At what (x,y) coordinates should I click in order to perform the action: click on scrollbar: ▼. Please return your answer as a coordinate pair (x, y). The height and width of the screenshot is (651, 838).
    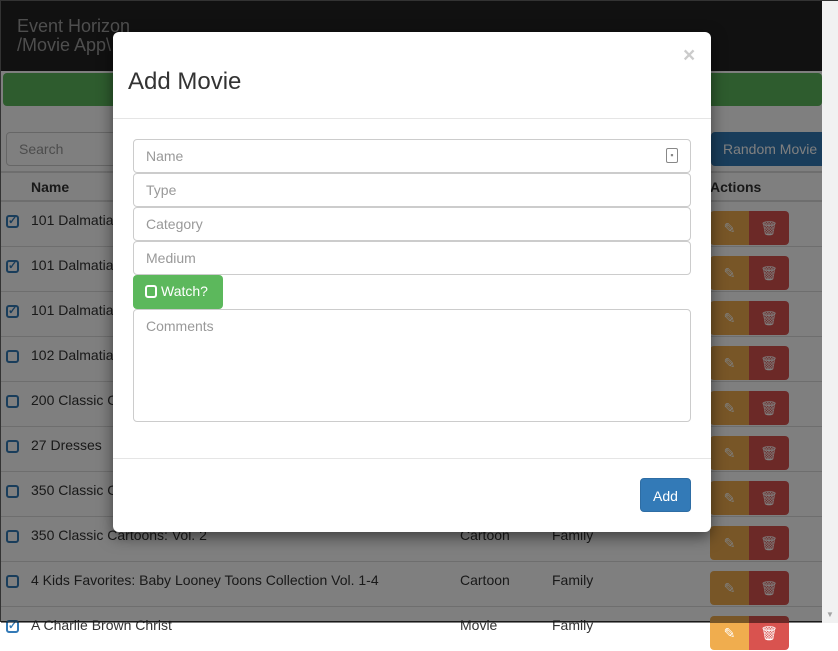
    Looking at the image, I should click on (830, 312).